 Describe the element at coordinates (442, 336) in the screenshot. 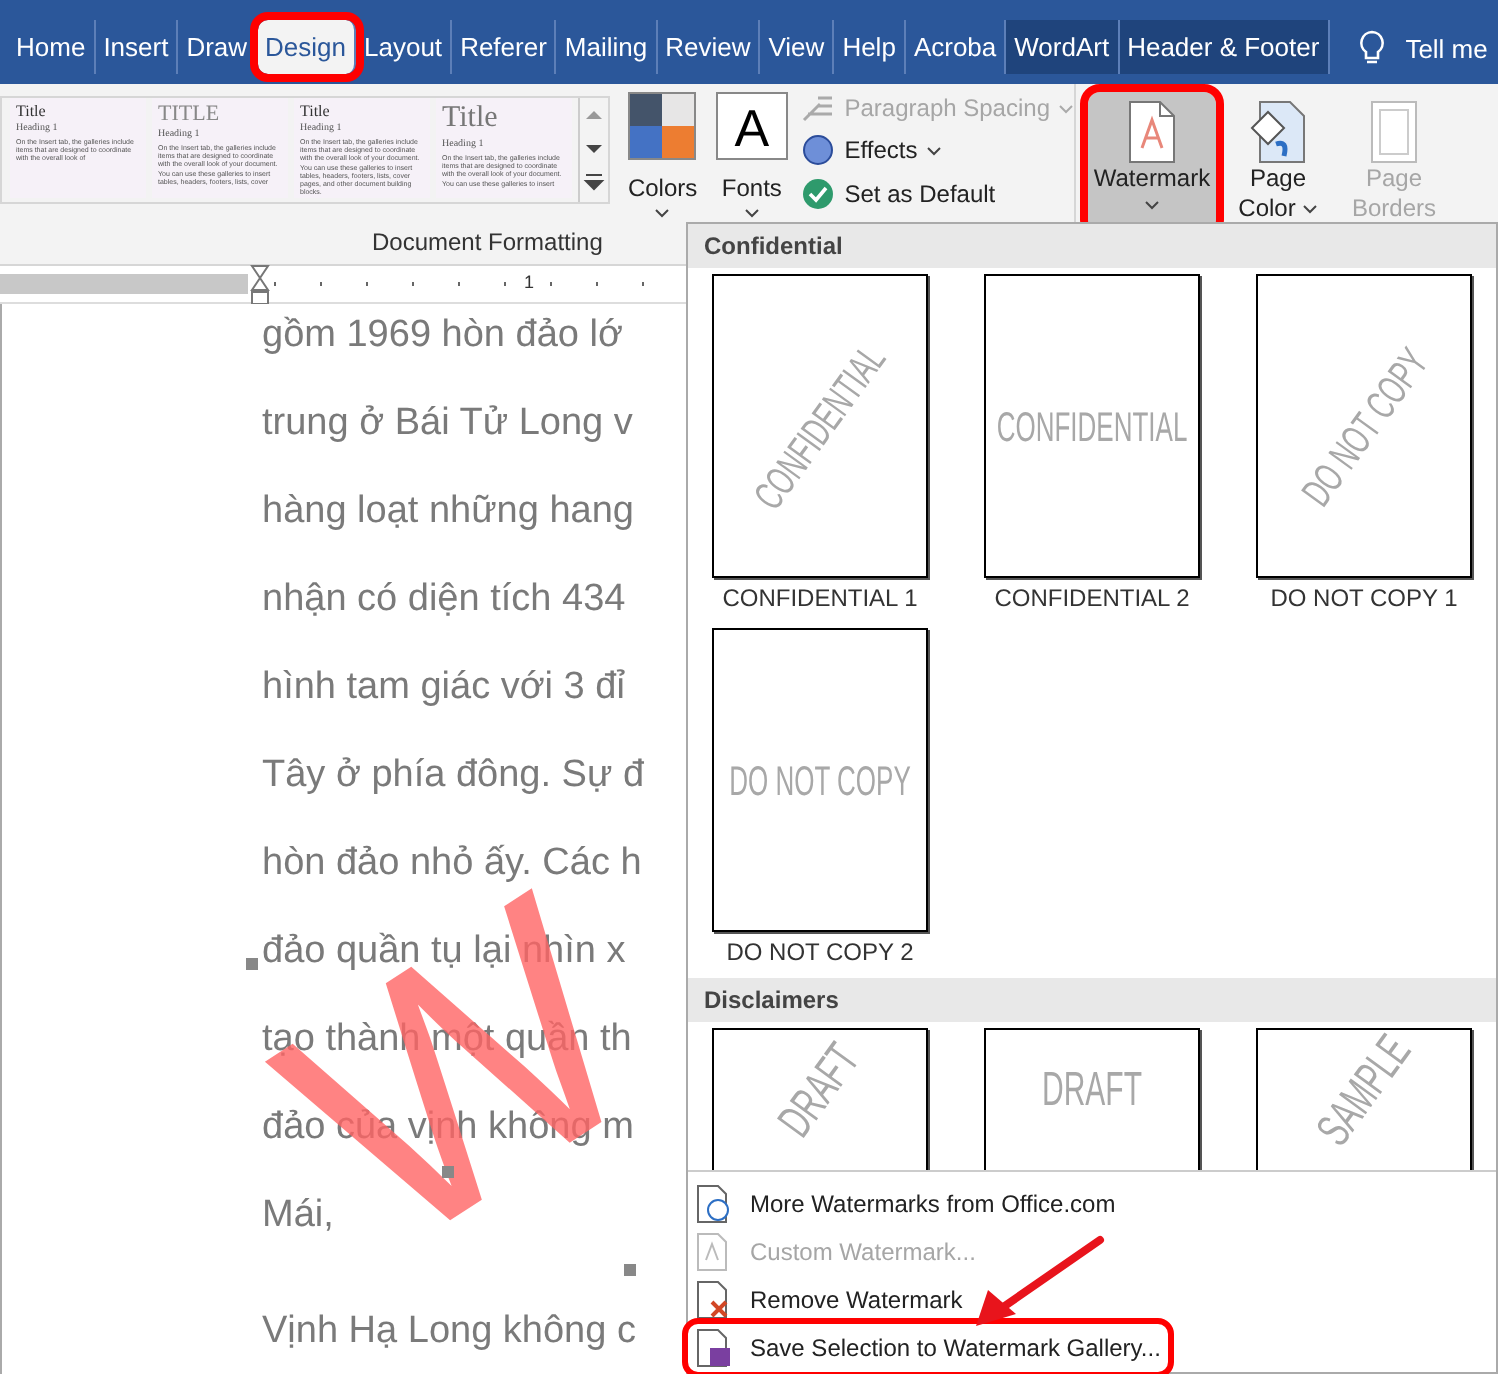

I see `document-text-line: gồm 1969 hòn đảo lớ` at that location.